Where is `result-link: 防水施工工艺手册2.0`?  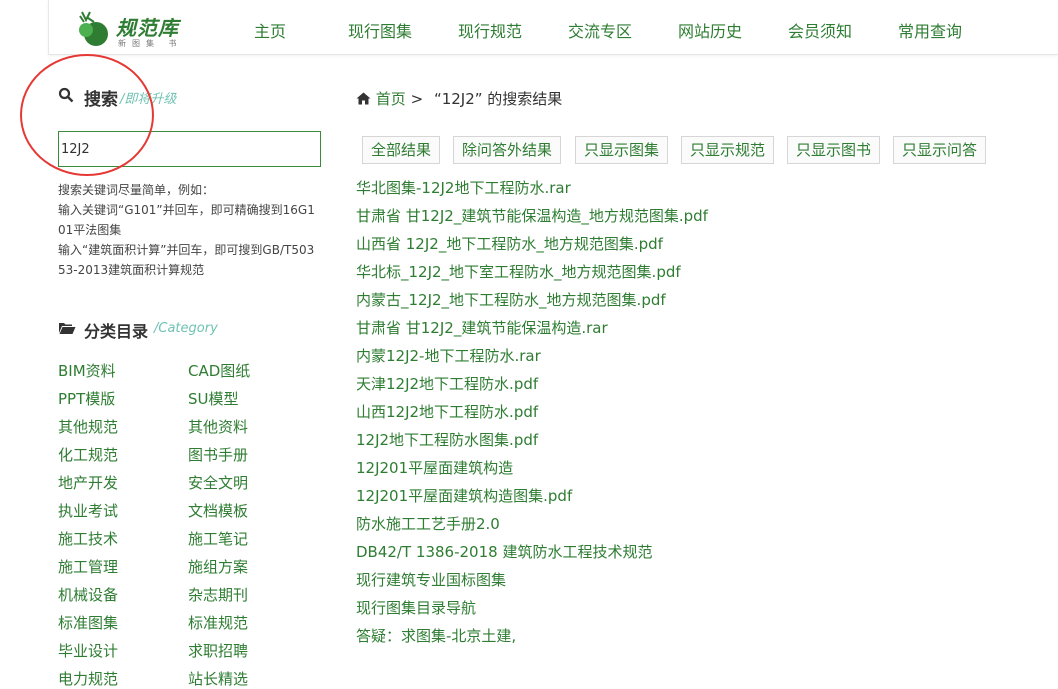 result-link: 防水施工工艺手册2.0 is located at coordinates (428, 523).